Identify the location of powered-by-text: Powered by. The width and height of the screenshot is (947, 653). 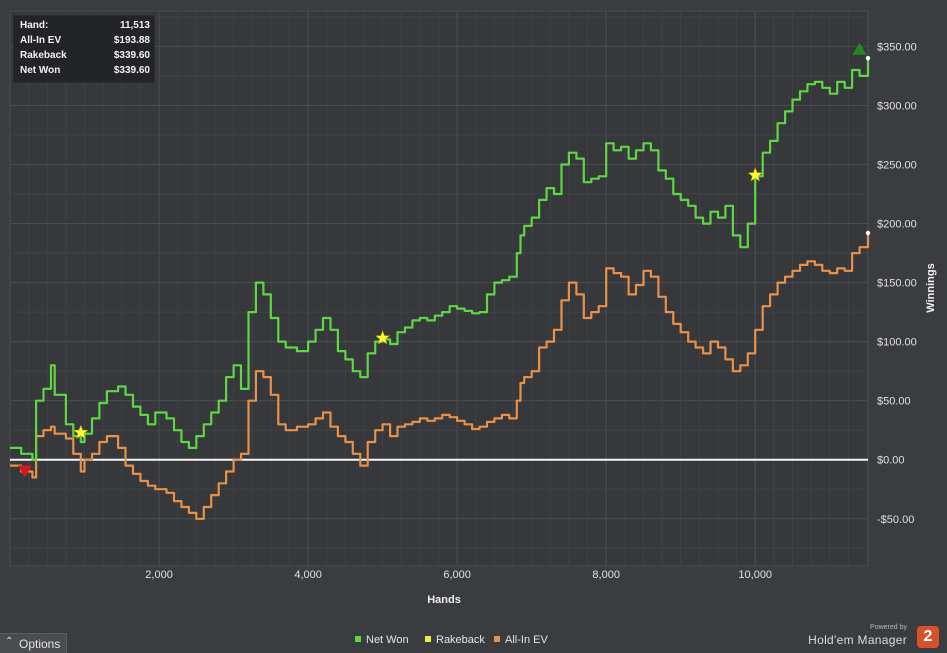
(888, 627).